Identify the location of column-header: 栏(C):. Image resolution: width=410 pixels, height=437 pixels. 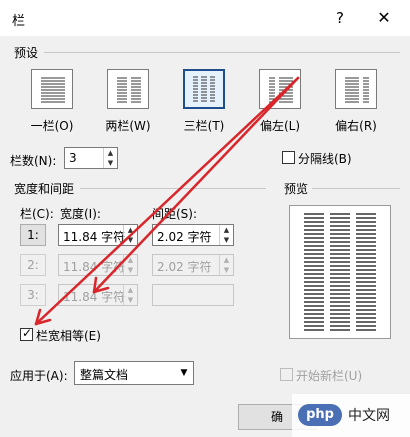
(37, 214).